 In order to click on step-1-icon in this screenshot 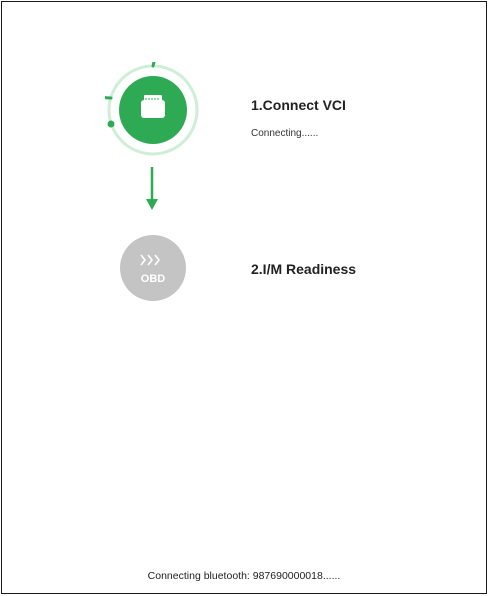, I will do `click(133, 83)`.